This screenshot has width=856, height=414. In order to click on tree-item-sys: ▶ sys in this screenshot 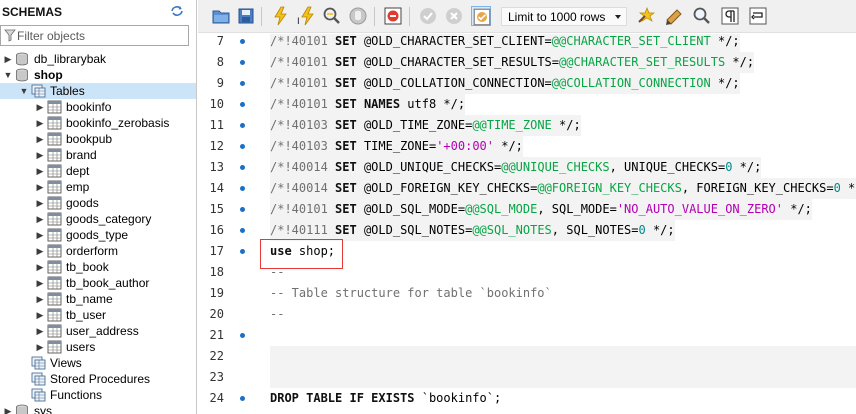, I will do `click(98, 408)`.